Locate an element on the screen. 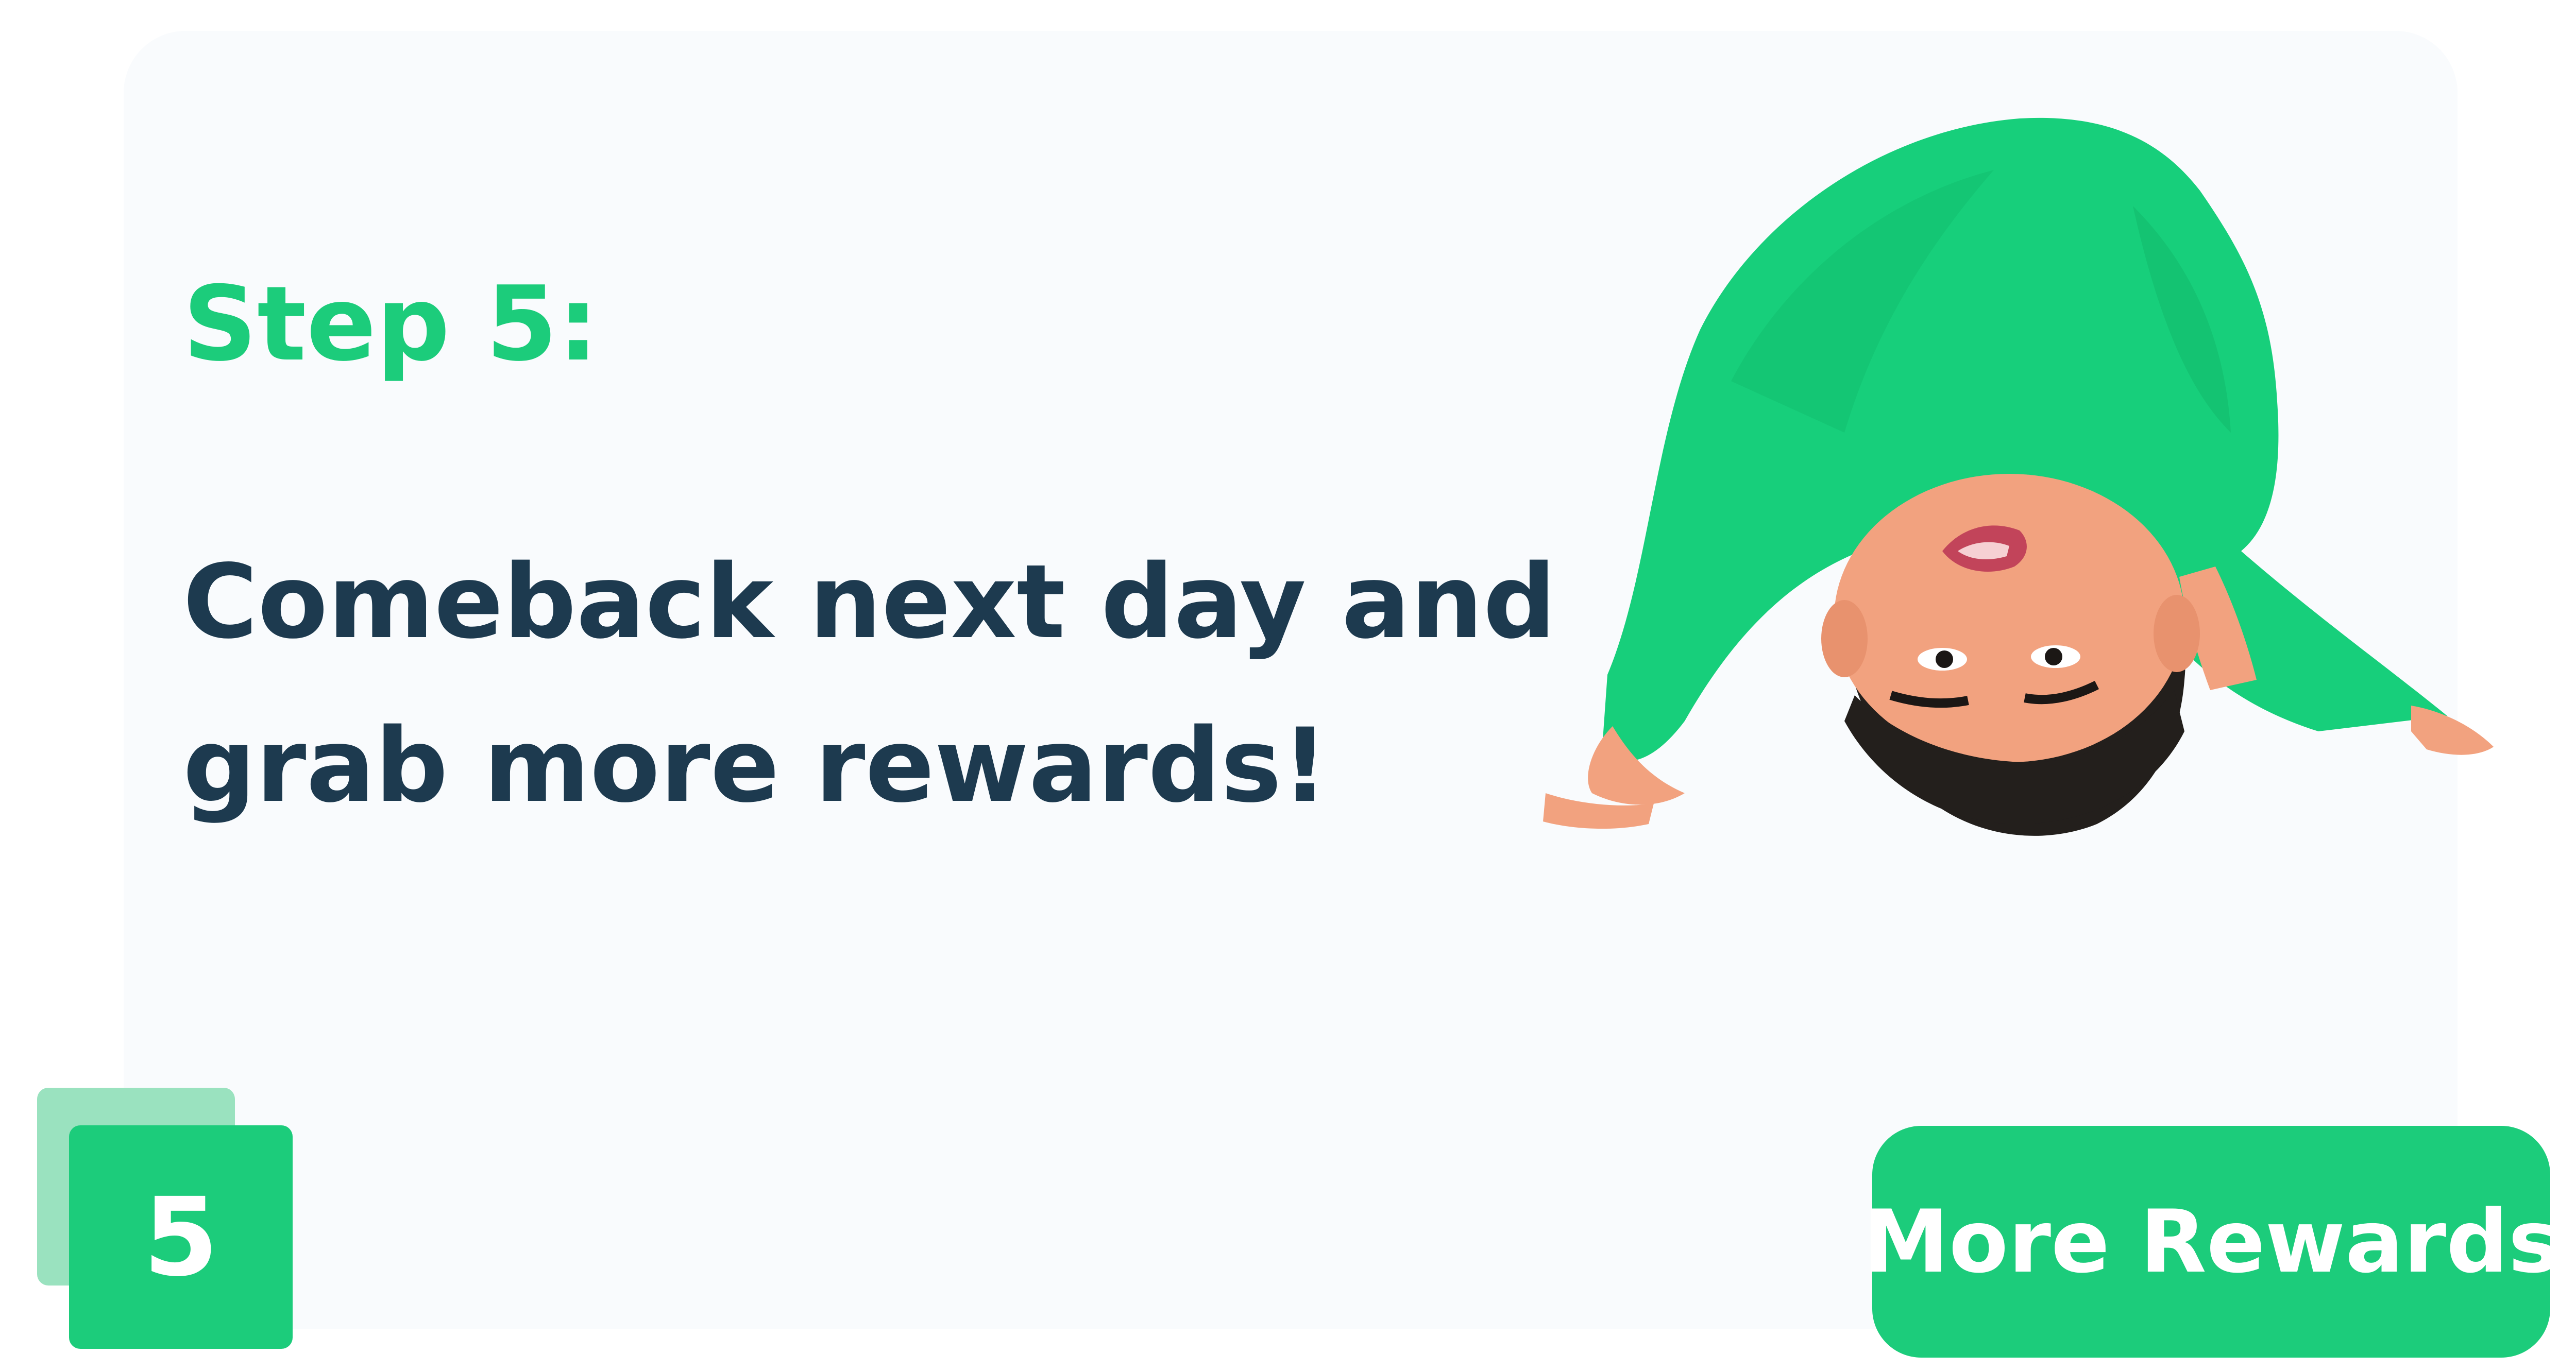 Image resolution: width=2576 pixels, height=1371 pixels. step-title-line-2: grab more rewards! is located at coordinates (755, 765).